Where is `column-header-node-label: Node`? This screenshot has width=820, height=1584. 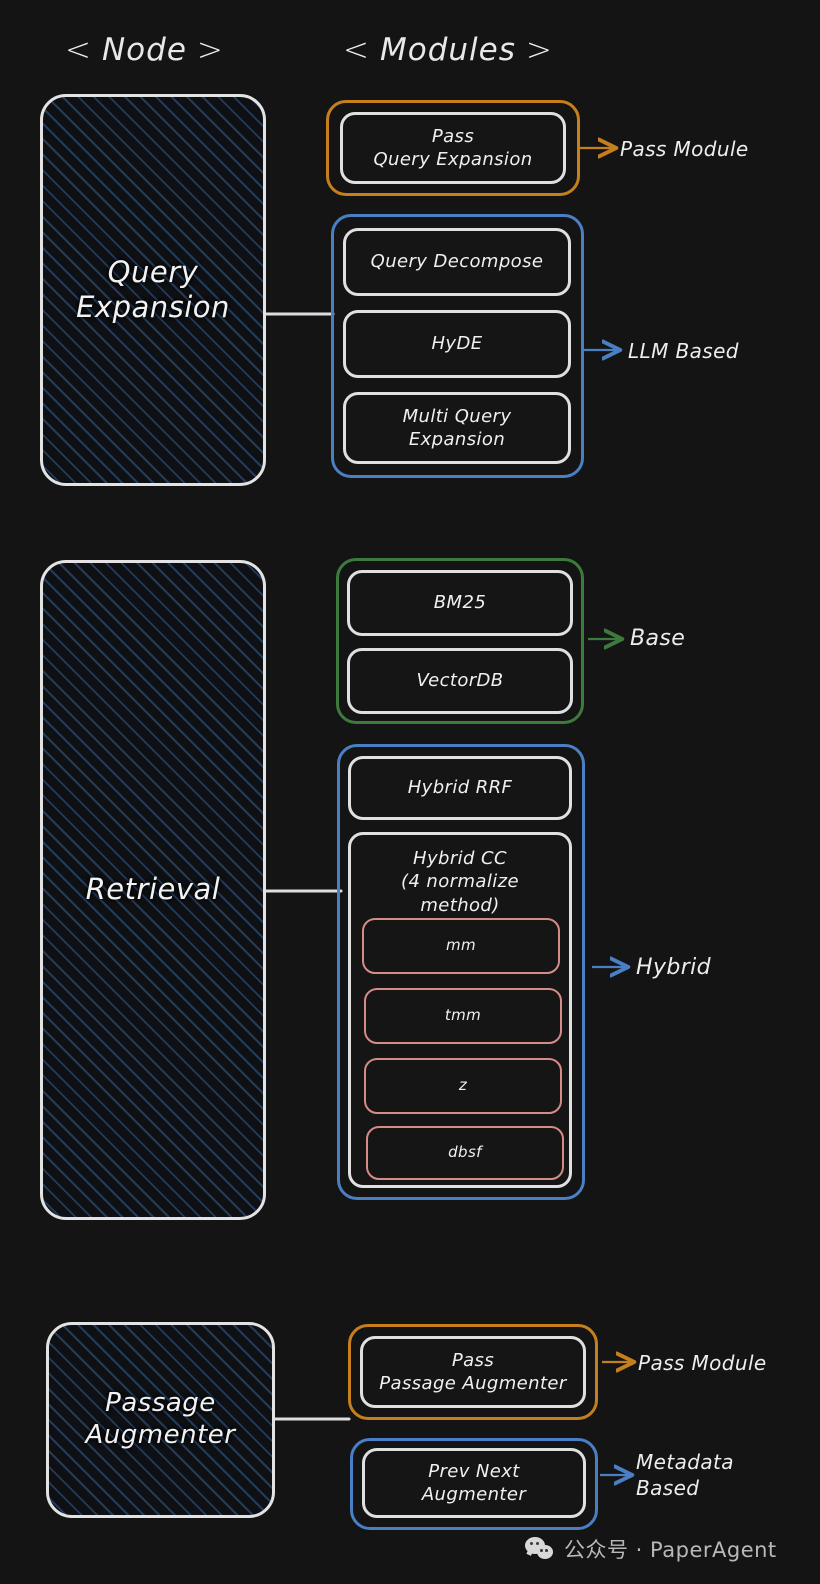
column-header-node-label: Node is located at coordinates (144, 50).